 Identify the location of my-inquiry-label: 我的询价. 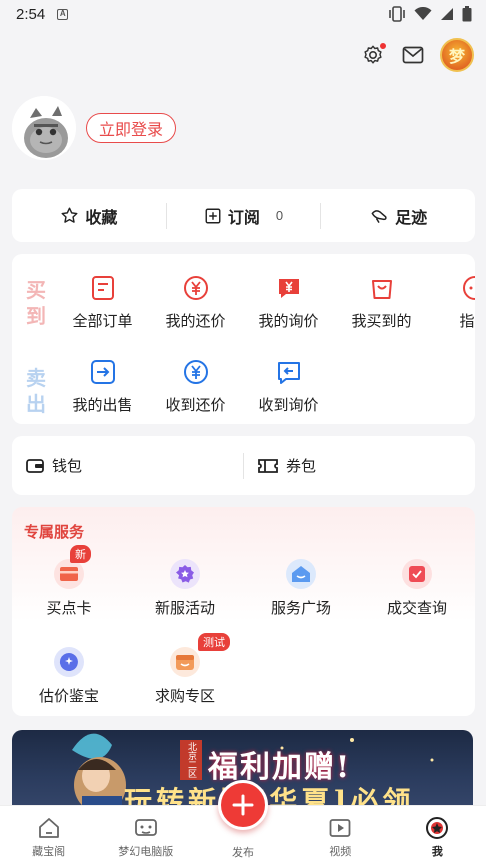
(288, 321).